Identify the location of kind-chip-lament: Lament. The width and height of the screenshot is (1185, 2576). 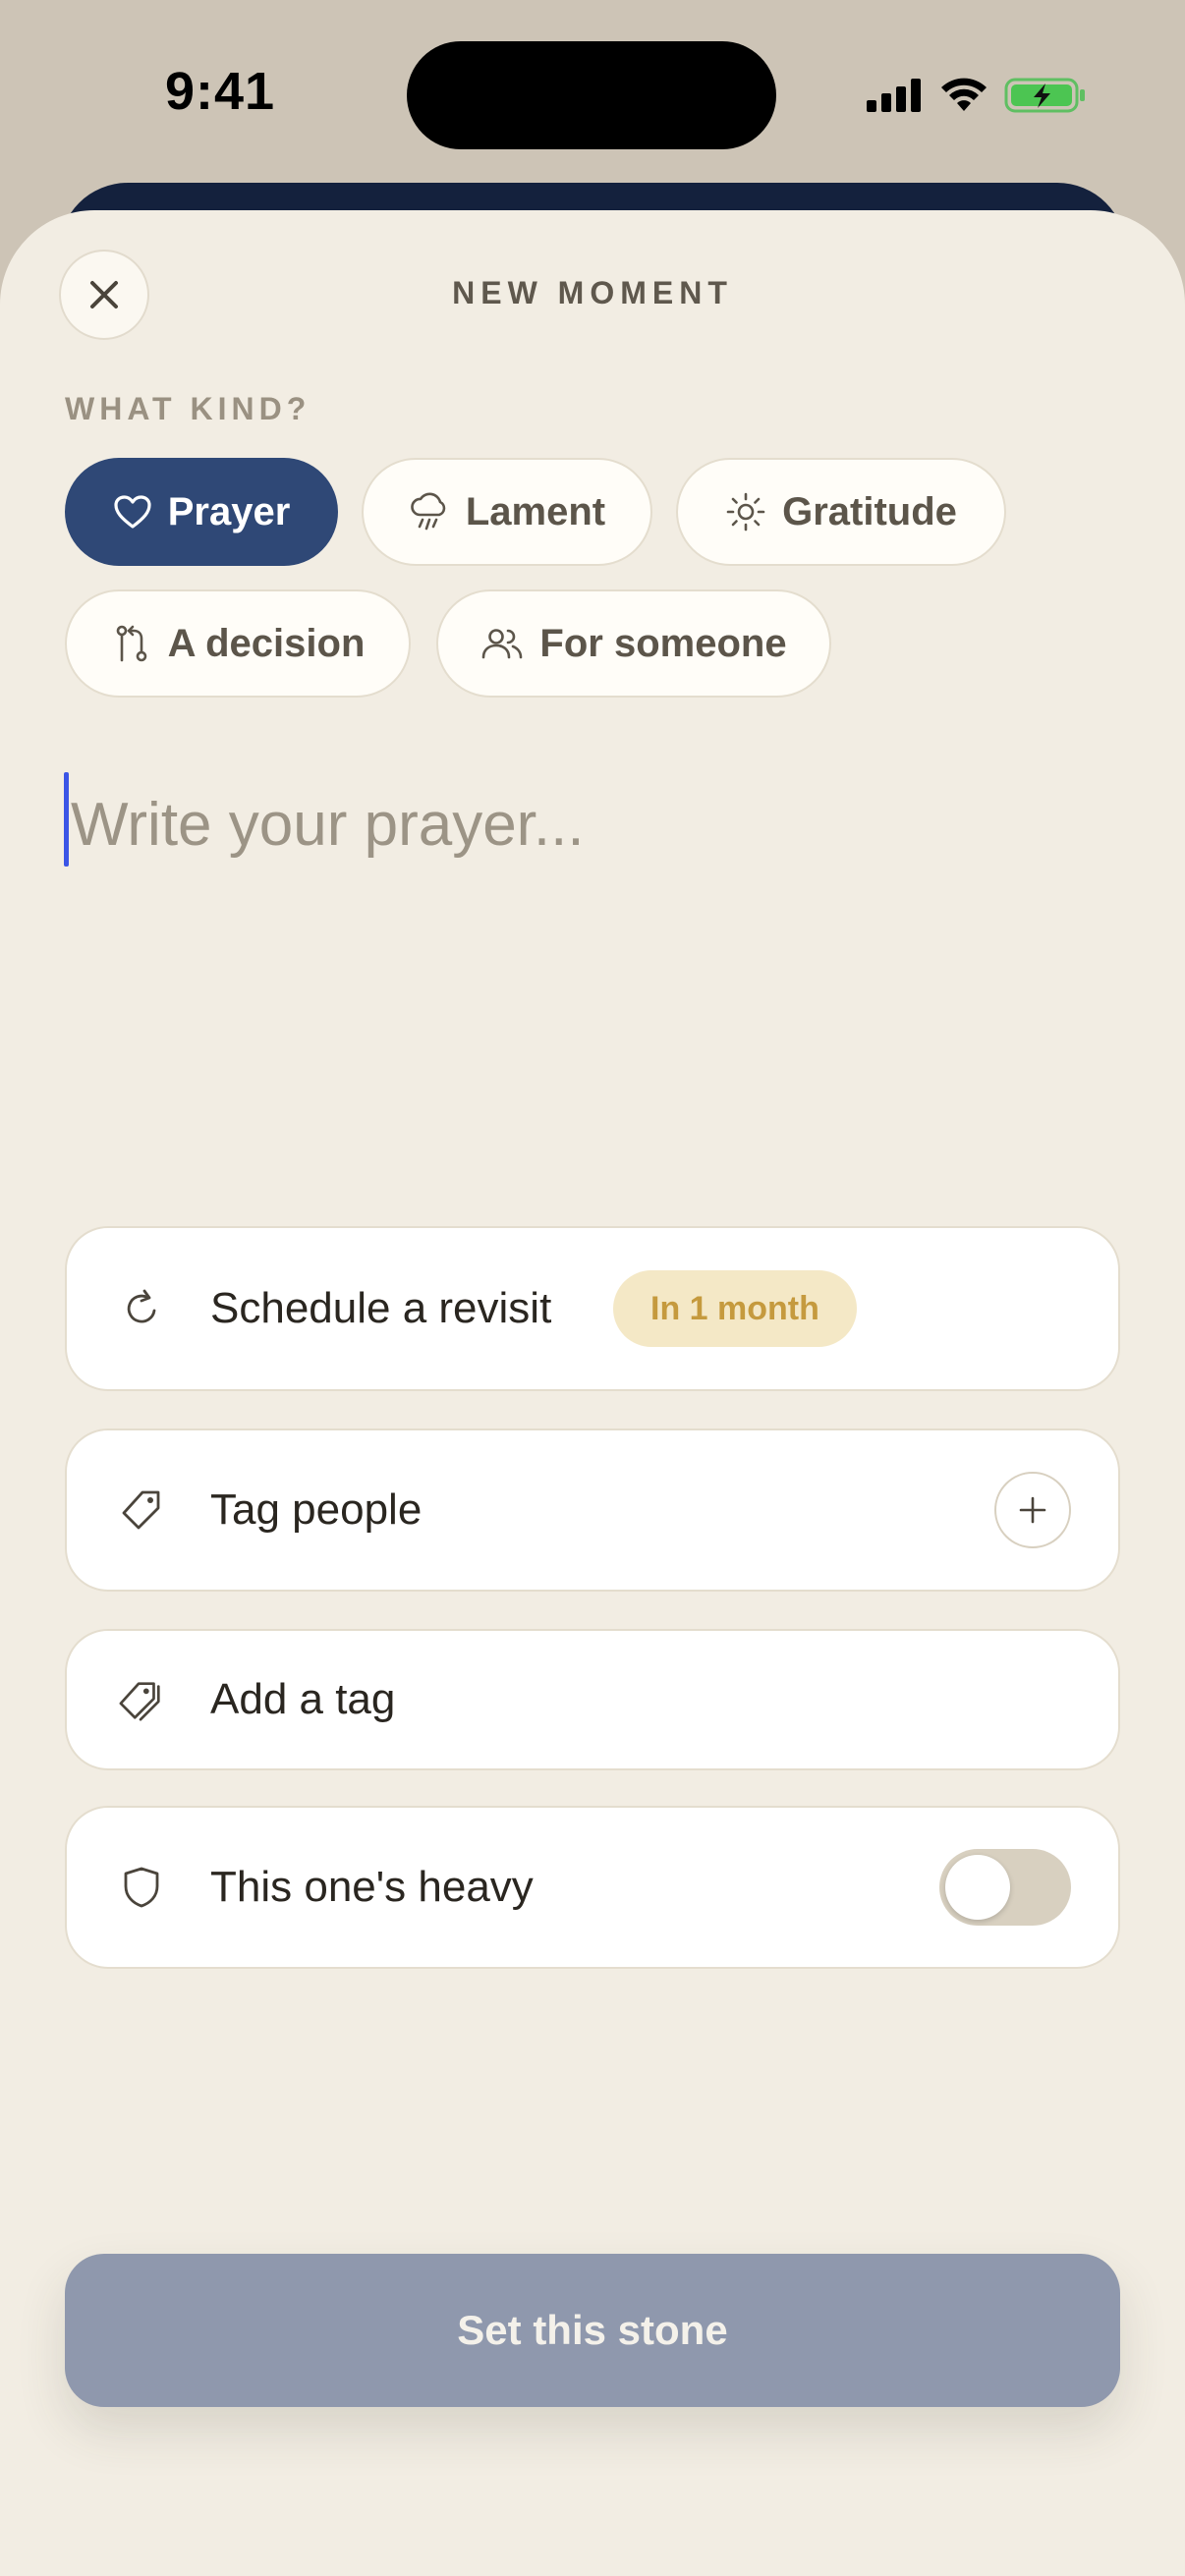
(507, 512).